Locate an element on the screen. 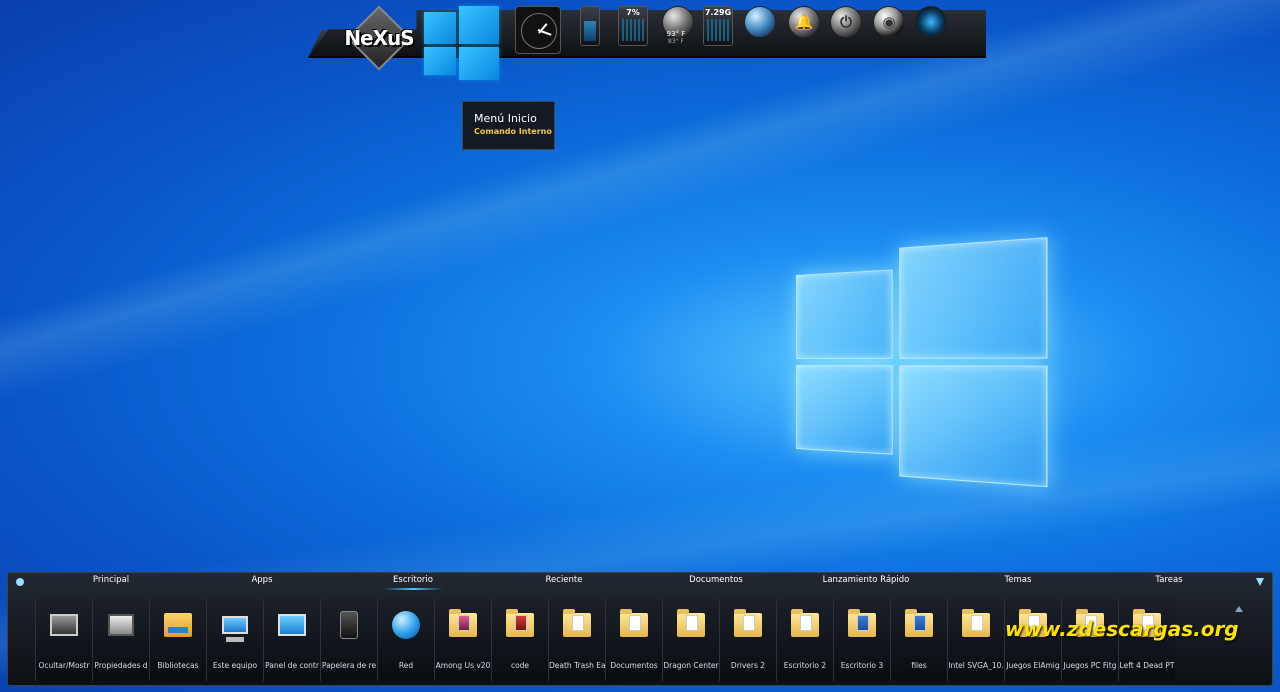 The image size is (1280, 692). weather-temperature: 93° F is located at coordinates (676, 34).